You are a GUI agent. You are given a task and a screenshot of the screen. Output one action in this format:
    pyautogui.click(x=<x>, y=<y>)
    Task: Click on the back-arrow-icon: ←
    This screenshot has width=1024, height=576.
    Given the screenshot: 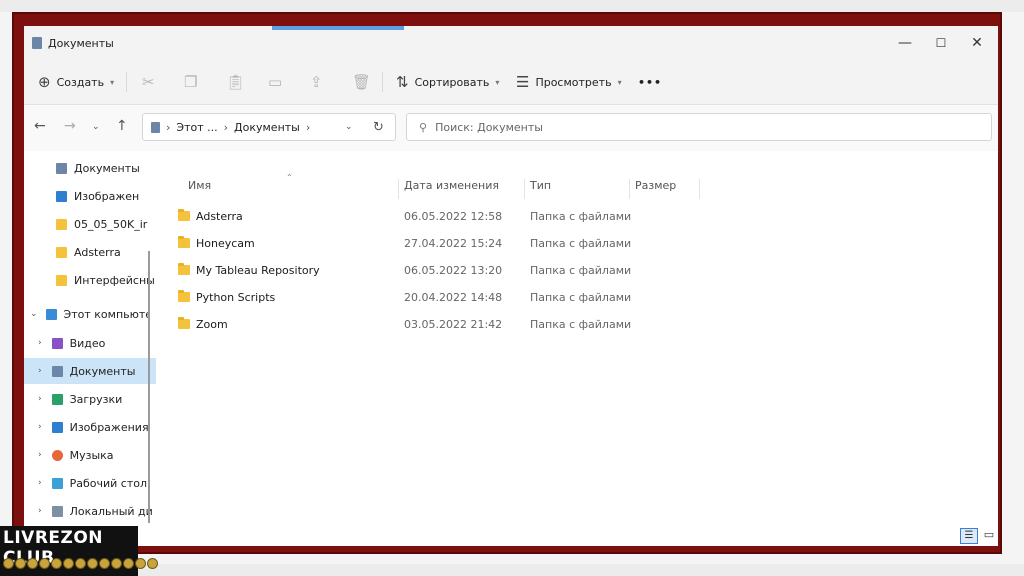 What is the action you would take?
    pyautogui.click(x=40, y=126)
    